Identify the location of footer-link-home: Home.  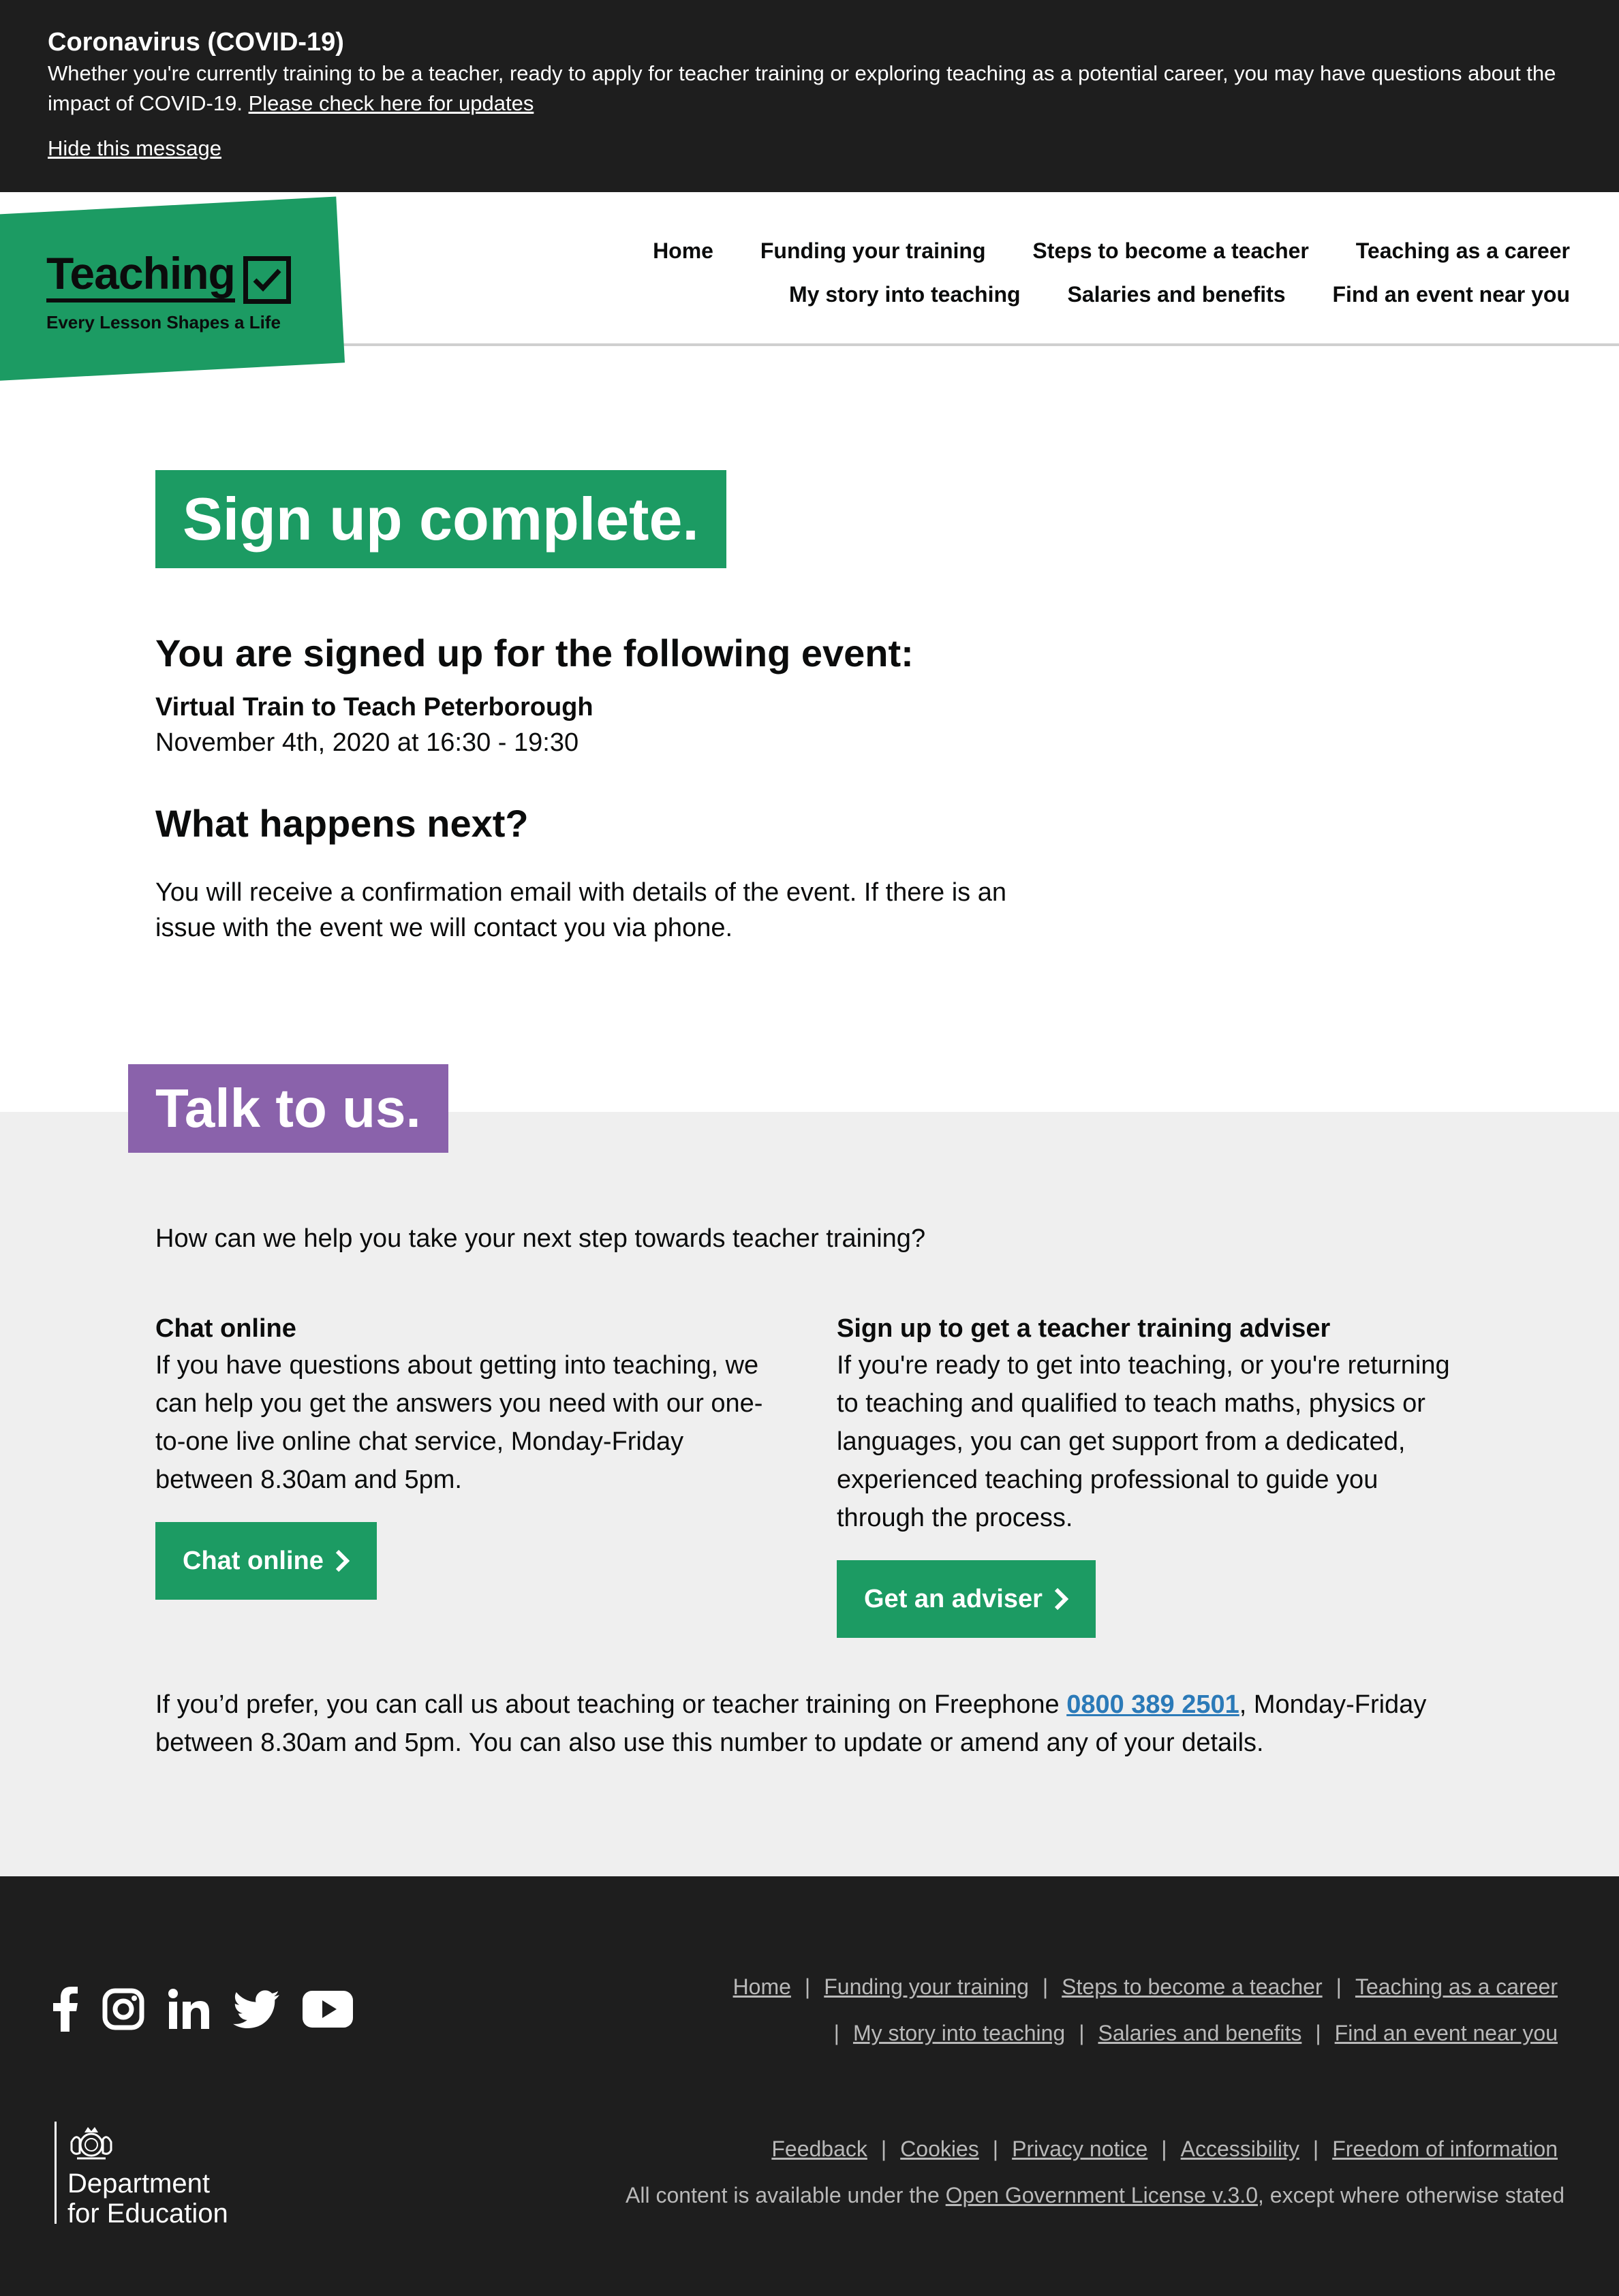
(762, 1987).